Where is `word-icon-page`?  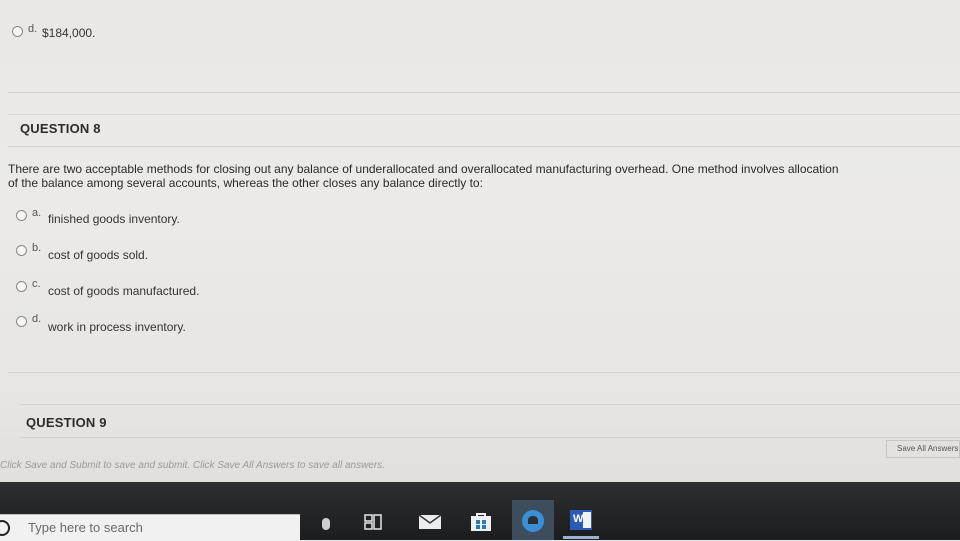 word-icon-page is located at coordinates (587, 520).